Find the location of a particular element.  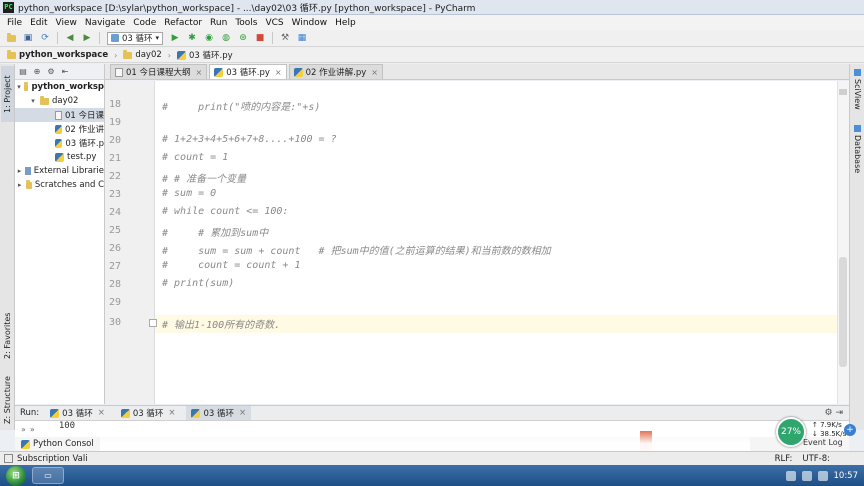

menu-view: View is located at coordinates (66, 23).